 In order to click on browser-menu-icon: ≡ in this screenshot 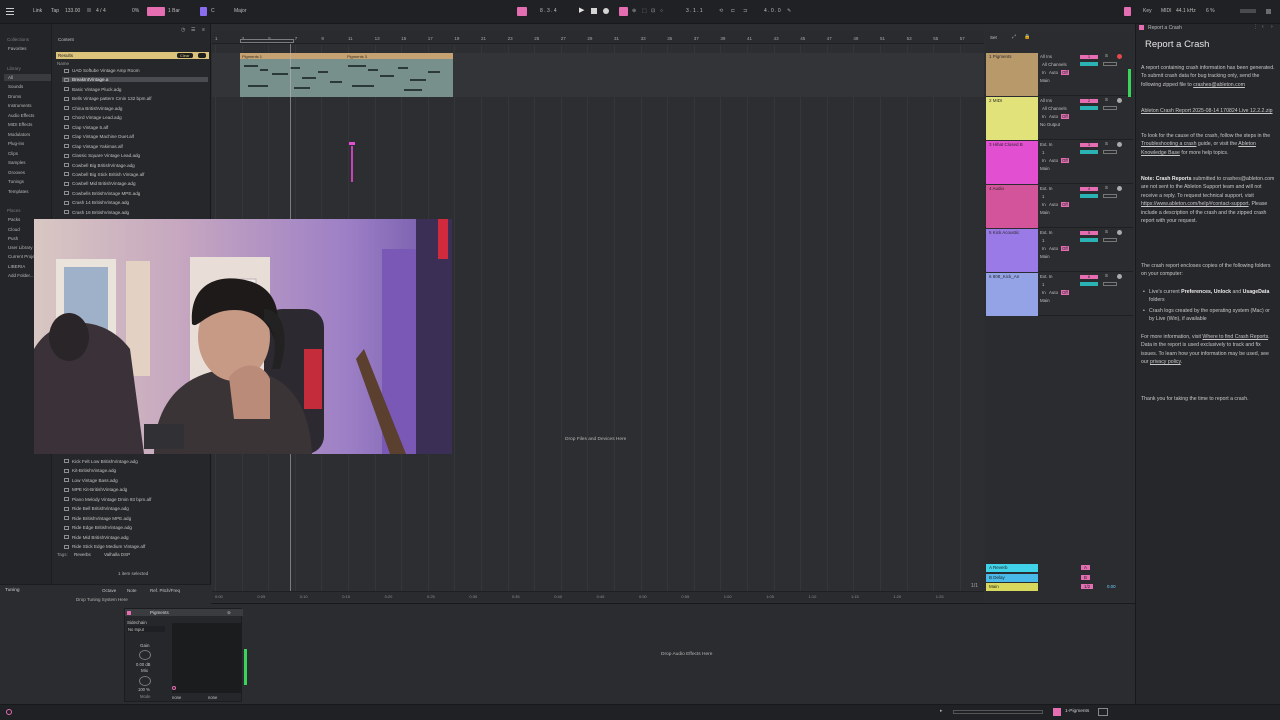, I will do `click(203, 30)`.